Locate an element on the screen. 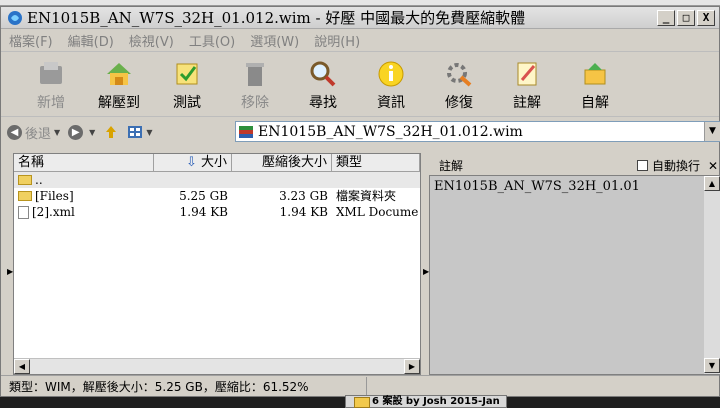 This screenshot has width=720, height=408. up-arrow-icon is located at coordinates (111, 132).